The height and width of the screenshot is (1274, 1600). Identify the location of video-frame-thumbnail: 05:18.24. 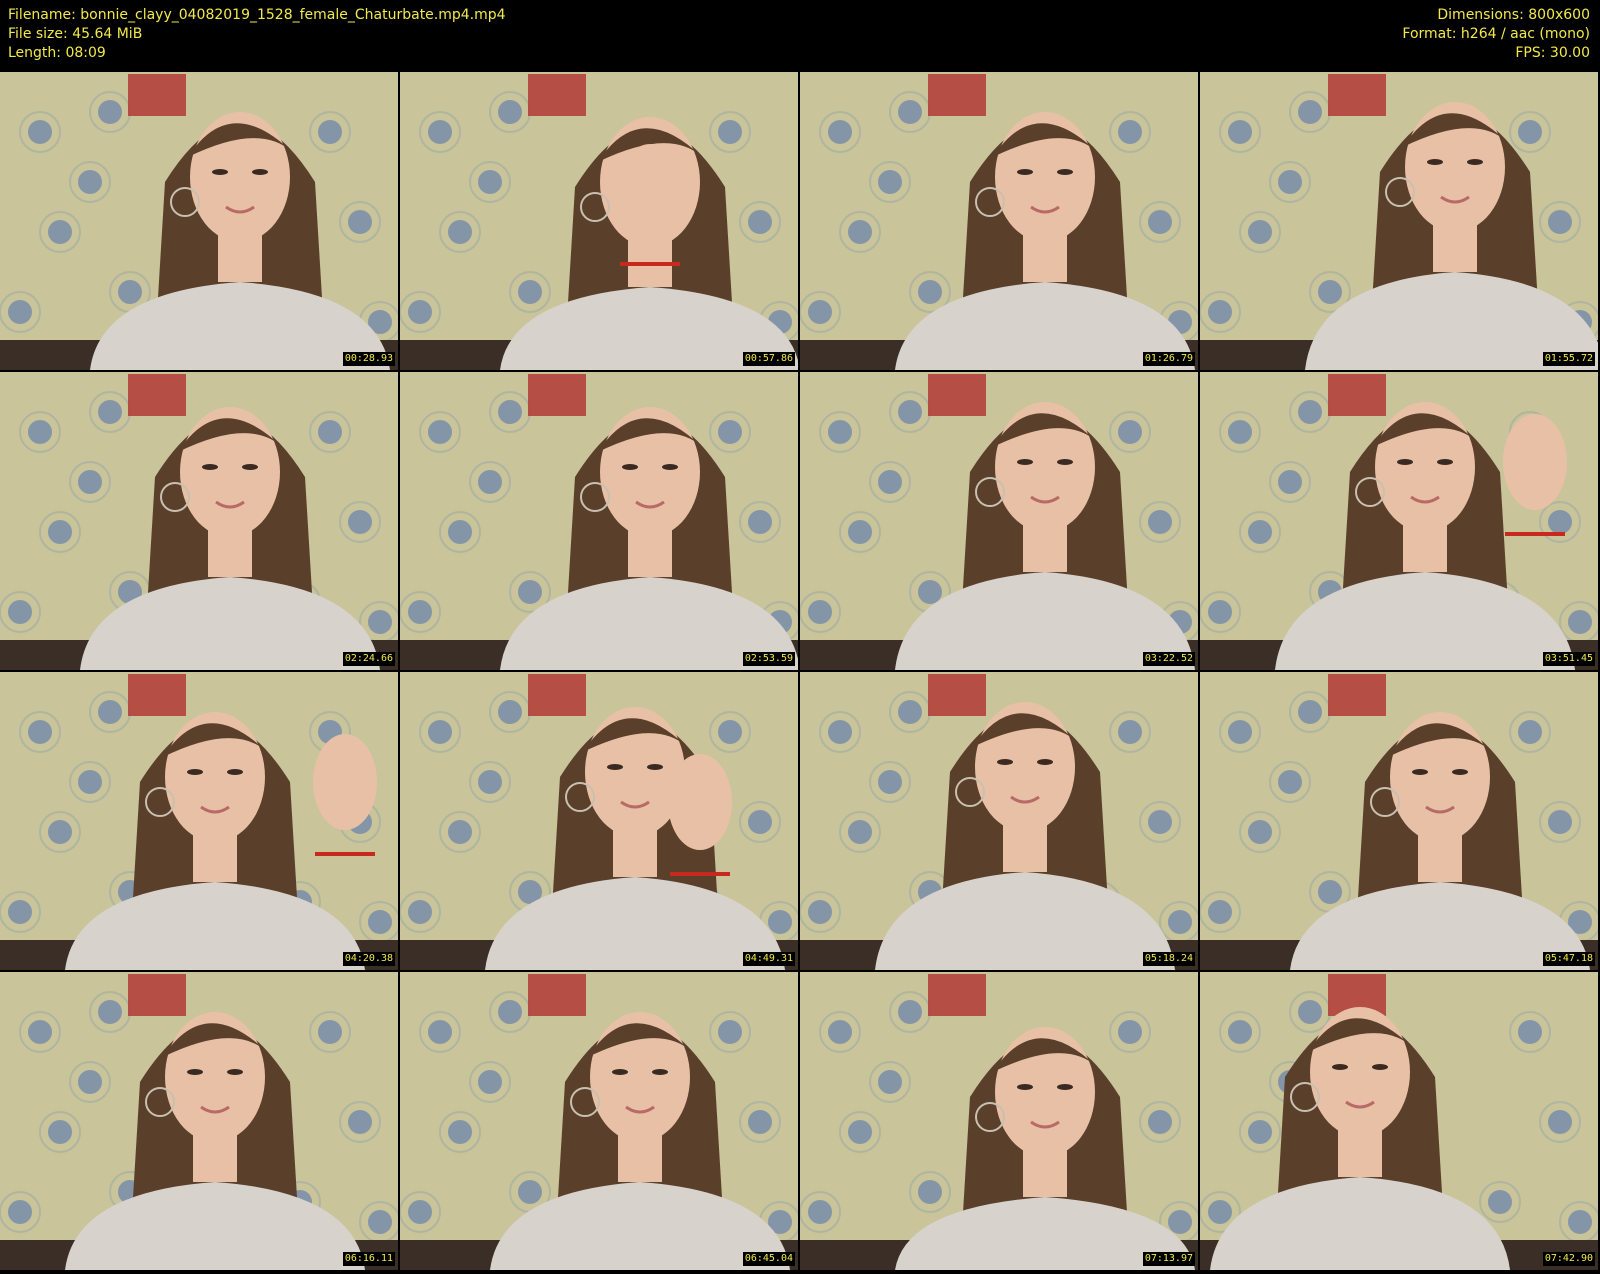
(999, 821).